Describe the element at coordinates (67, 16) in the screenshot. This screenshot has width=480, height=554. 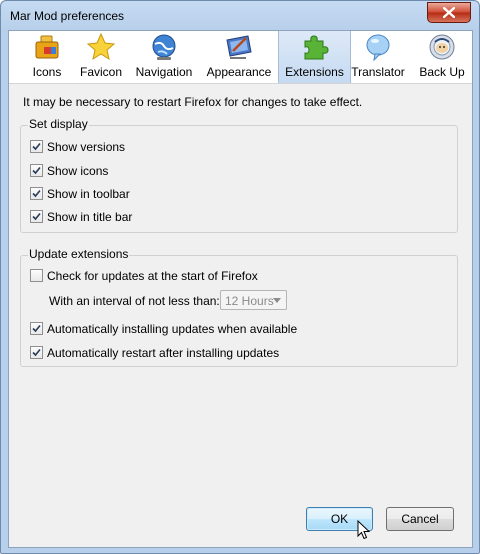
I see `window-title: Mar Mod preferences` at that location.